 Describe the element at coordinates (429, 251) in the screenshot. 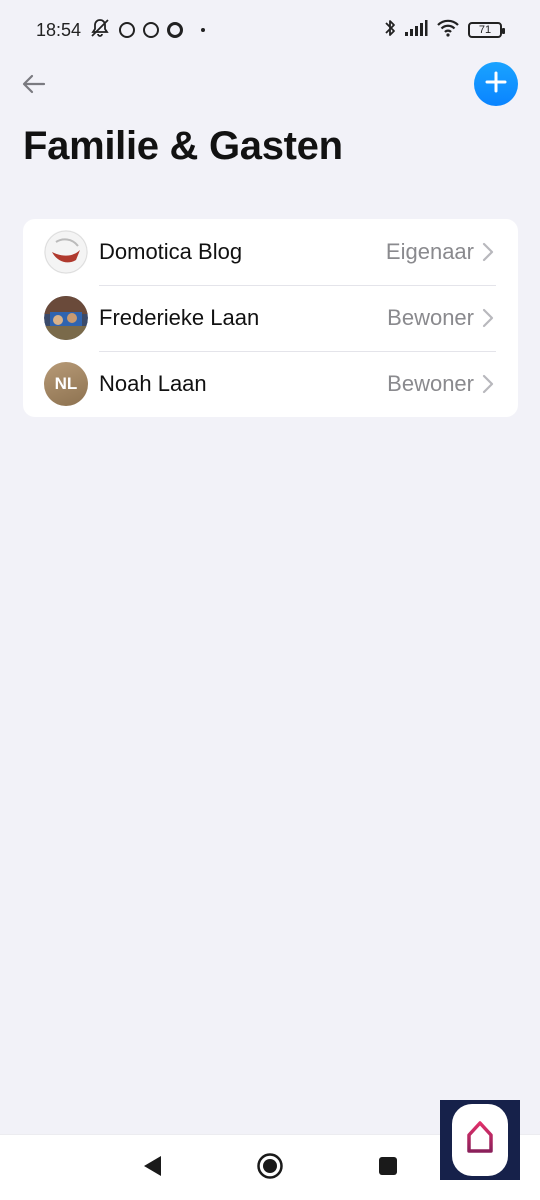

I see `member-role: Eigenaar` at that location.